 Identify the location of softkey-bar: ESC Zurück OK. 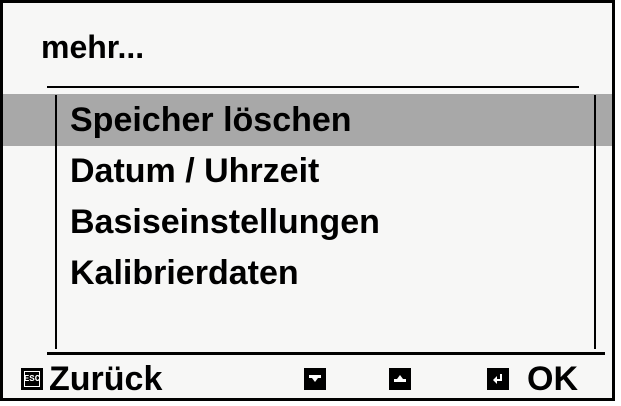
(307, 377).